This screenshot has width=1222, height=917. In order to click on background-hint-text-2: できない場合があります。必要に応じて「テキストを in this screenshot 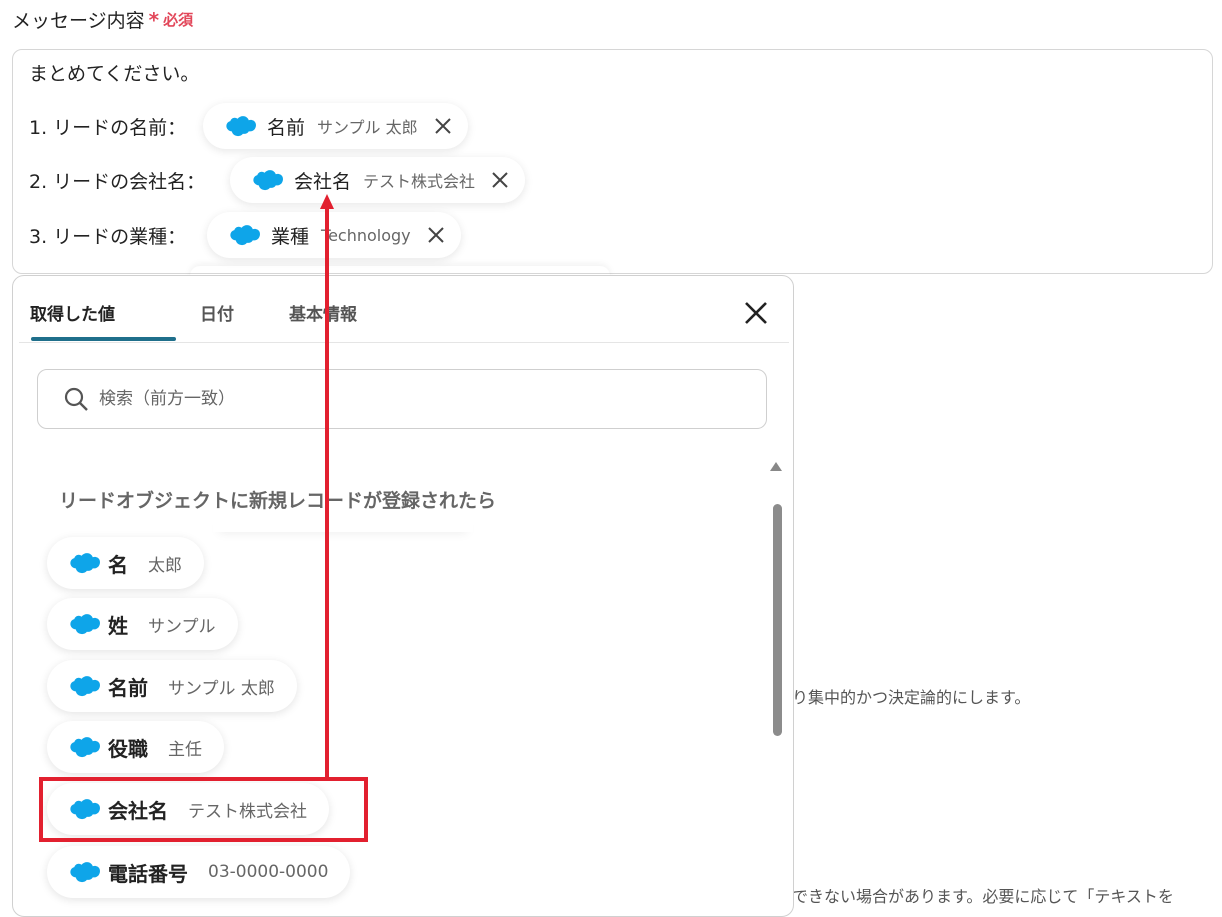, I will do `click(983, 896)`.